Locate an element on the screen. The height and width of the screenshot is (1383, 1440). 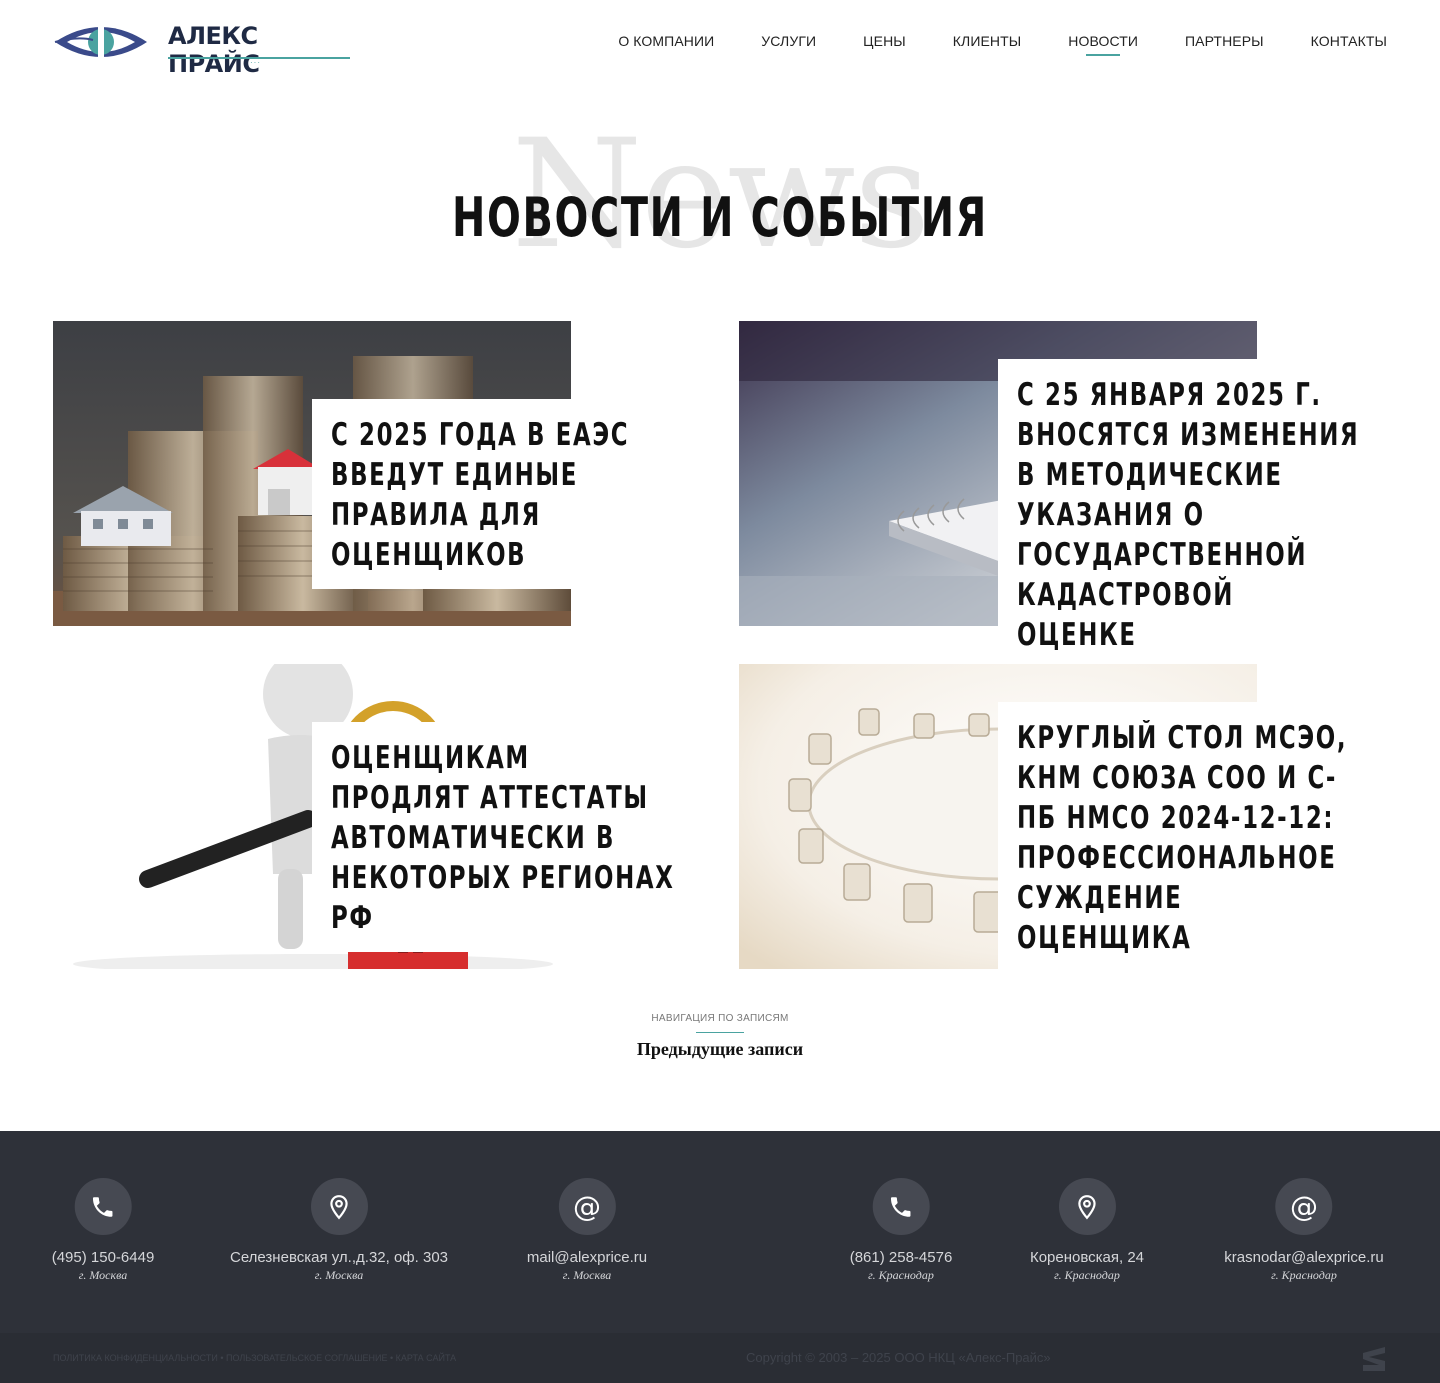
contact-phone-link: (495) 150-6449 is located at coordinates (103, 1257).